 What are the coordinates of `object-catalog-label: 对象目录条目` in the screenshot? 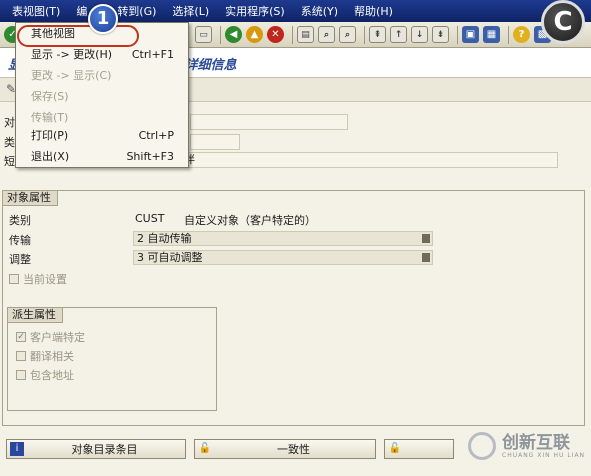 It's located at (104, 449).